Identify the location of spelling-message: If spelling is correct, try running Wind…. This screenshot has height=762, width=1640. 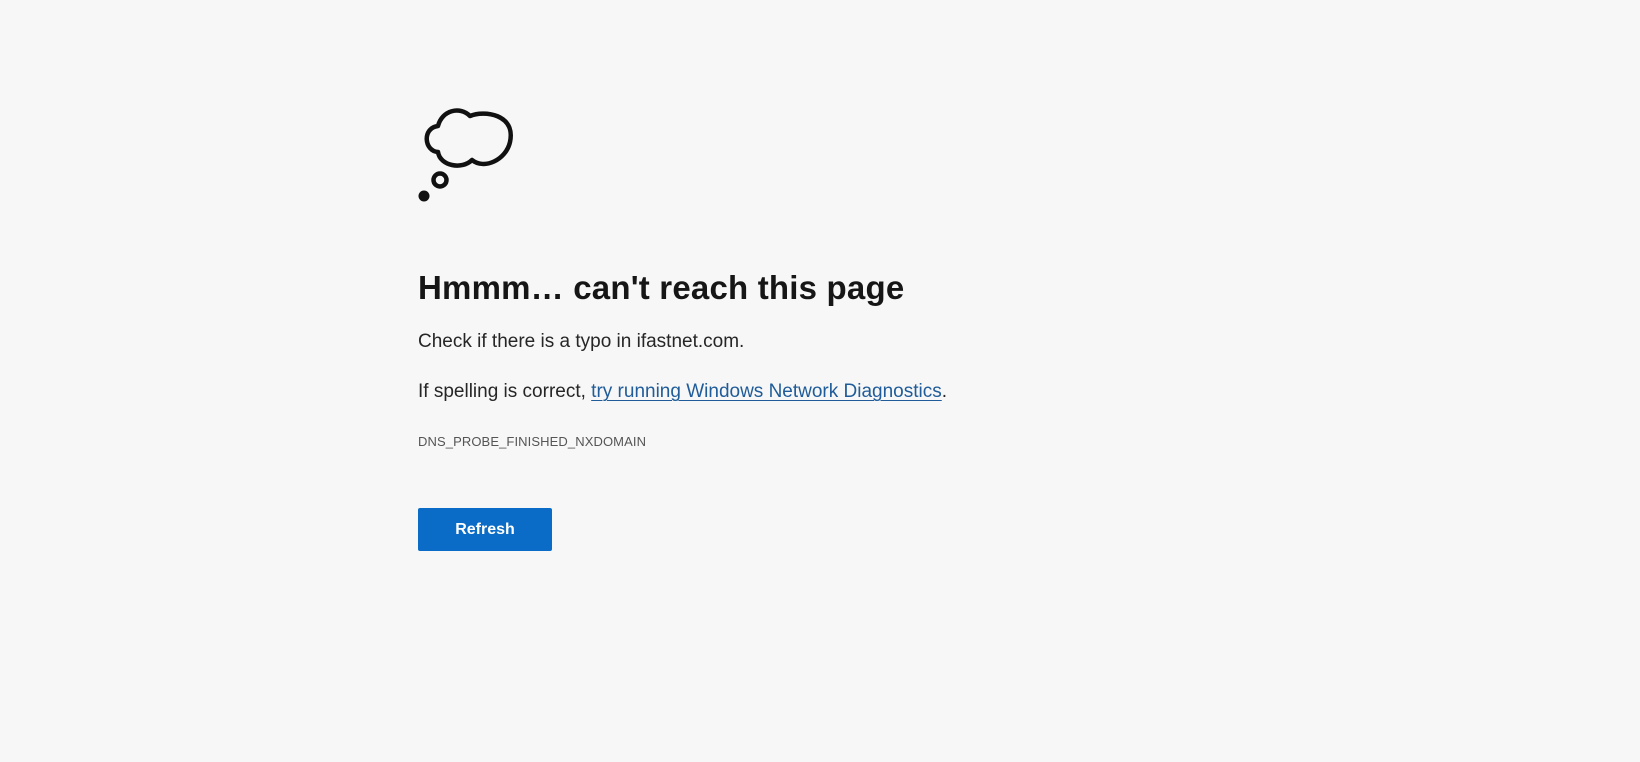
(868, 392).